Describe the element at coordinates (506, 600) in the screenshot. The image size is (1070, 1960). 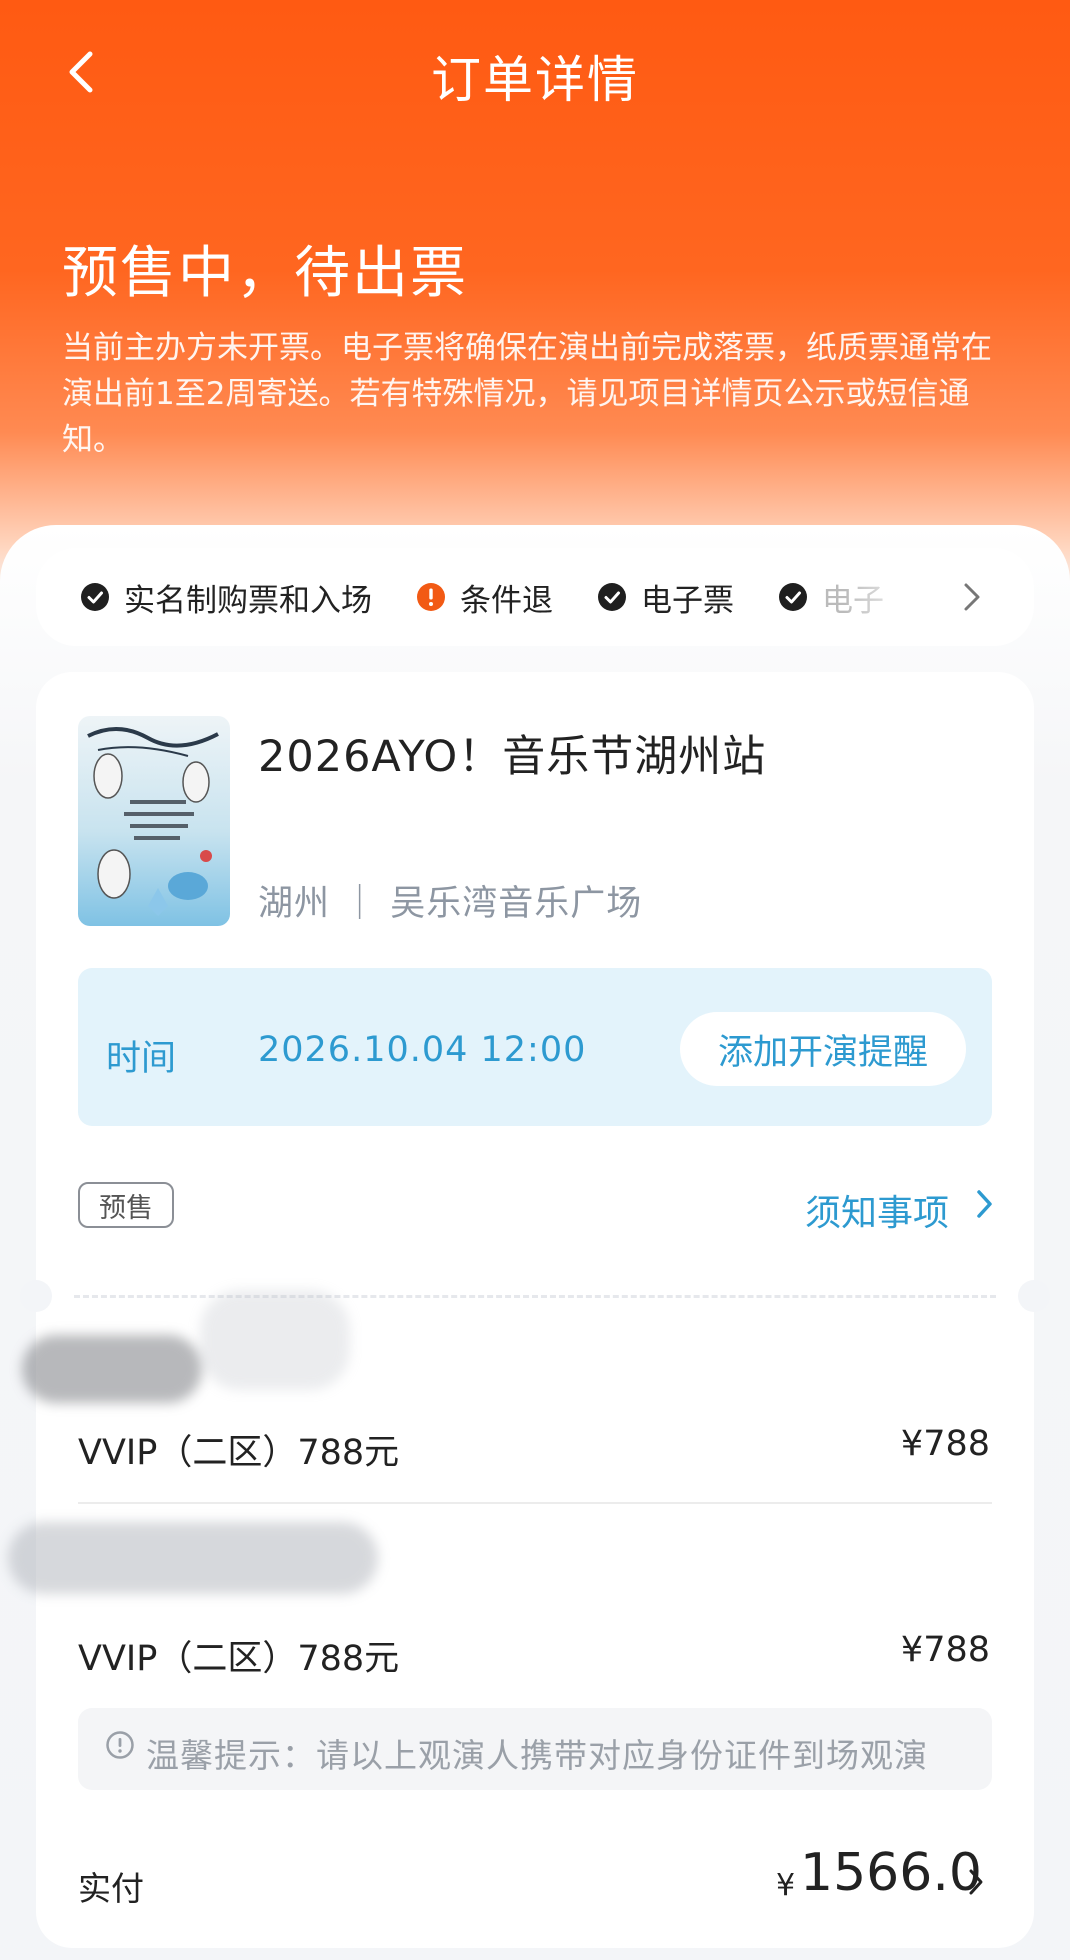
I see `feature-label: 条件退` at that location.